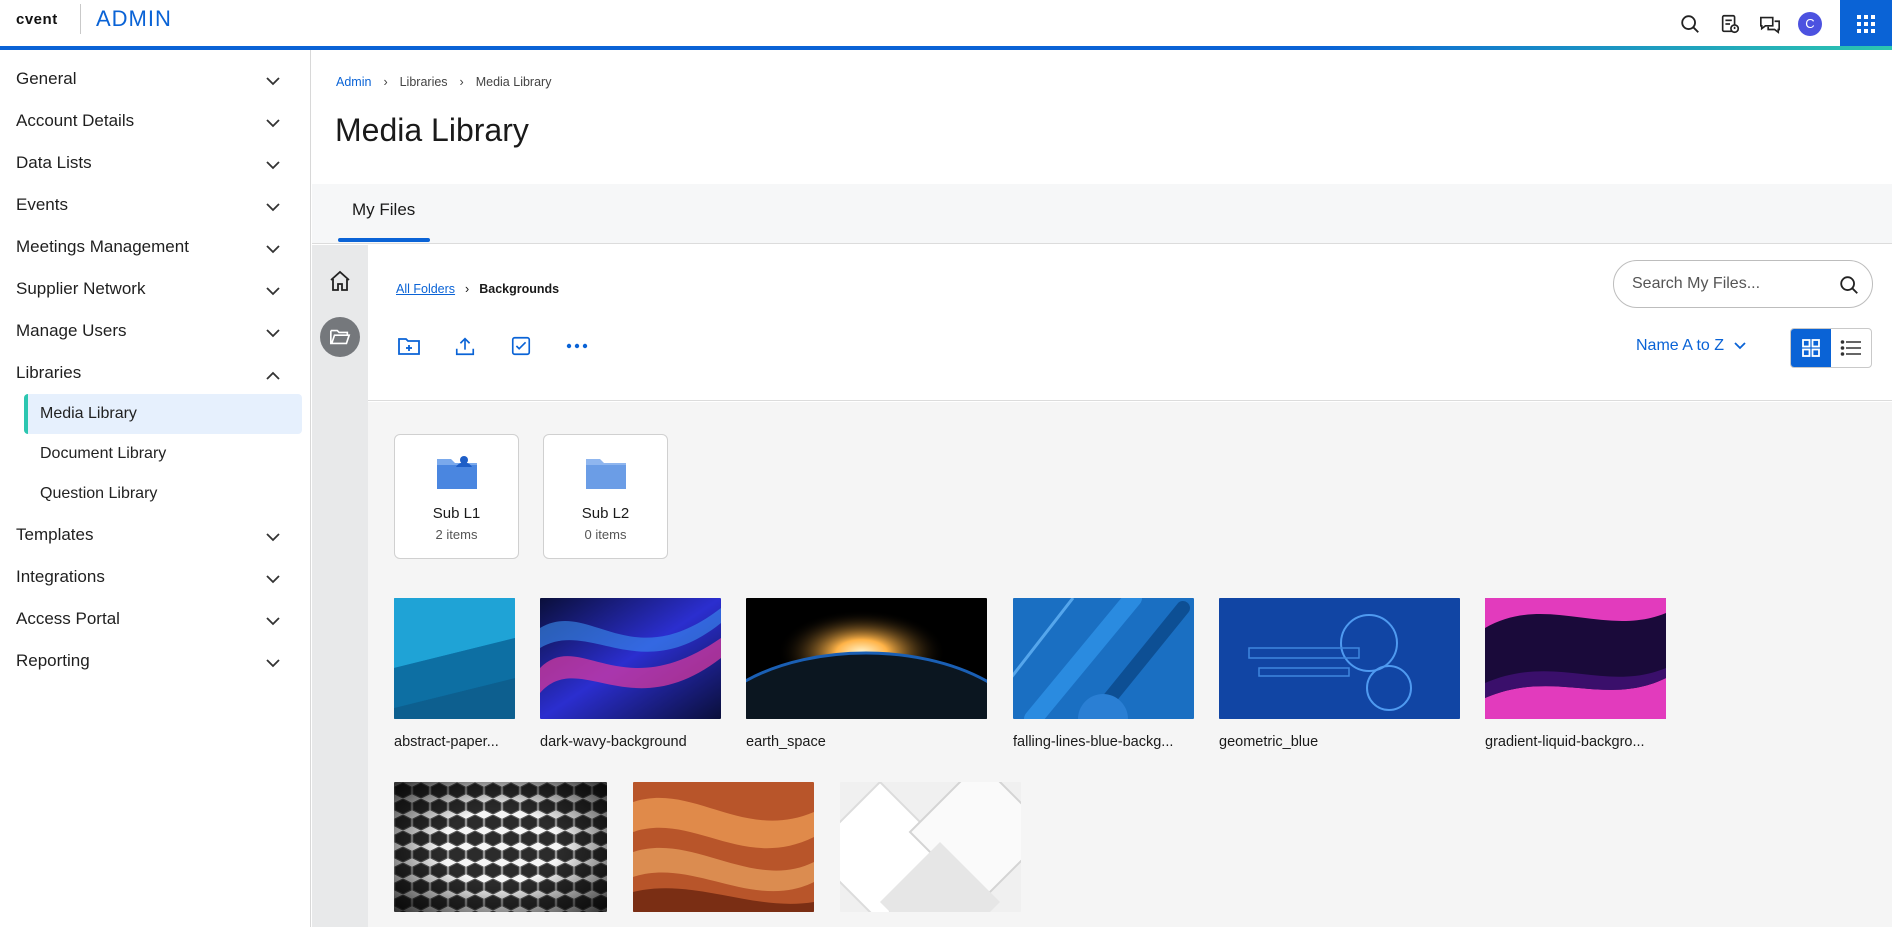 This screenshot has height=927, width=1892. Describe the element at coordinates (155, 619) in the screenshot. I see `sidebar-item-access-portal: Access Portal` at that location.